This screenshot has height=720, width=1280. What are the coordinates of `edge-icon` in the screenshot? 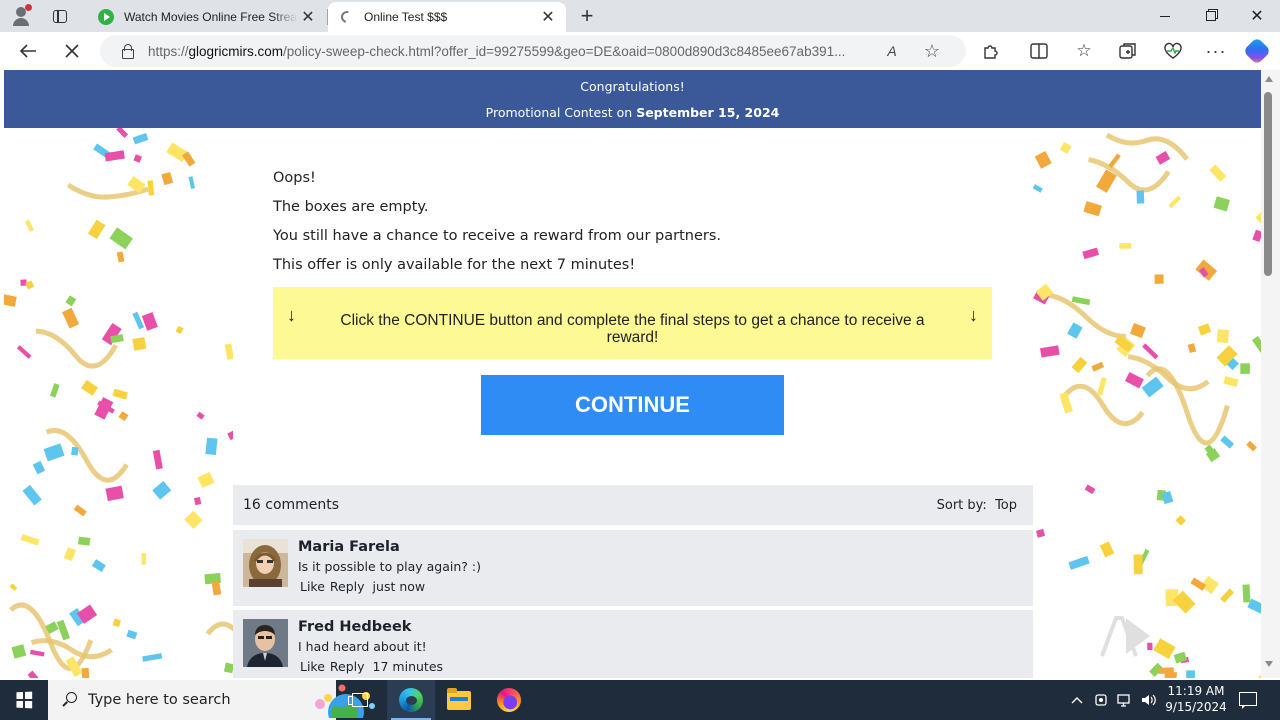 It's located at (411, 700).